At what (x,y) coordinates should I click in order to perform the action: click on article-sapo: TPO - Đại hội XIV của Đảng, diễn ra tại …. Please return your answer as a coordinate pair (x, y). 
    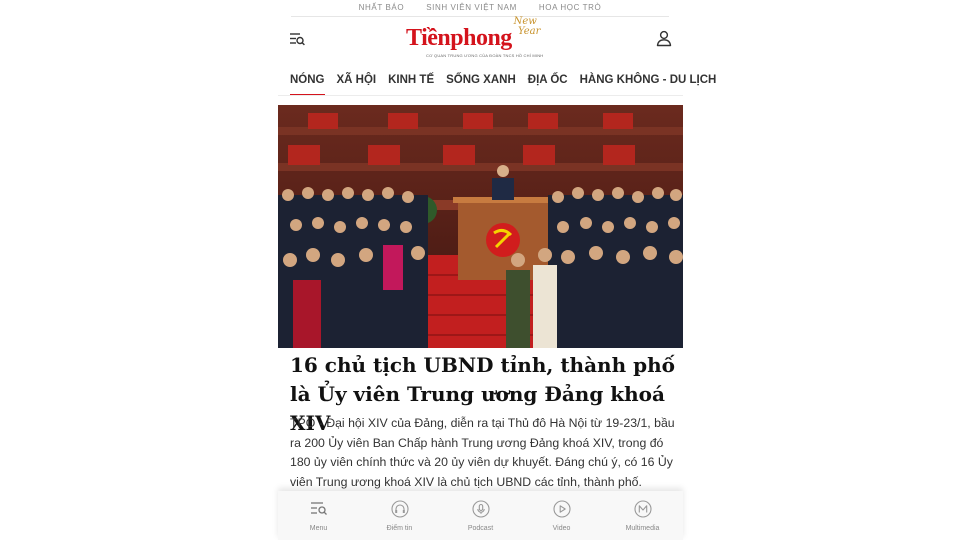
    Looking at the image, I should click on (482, 452).